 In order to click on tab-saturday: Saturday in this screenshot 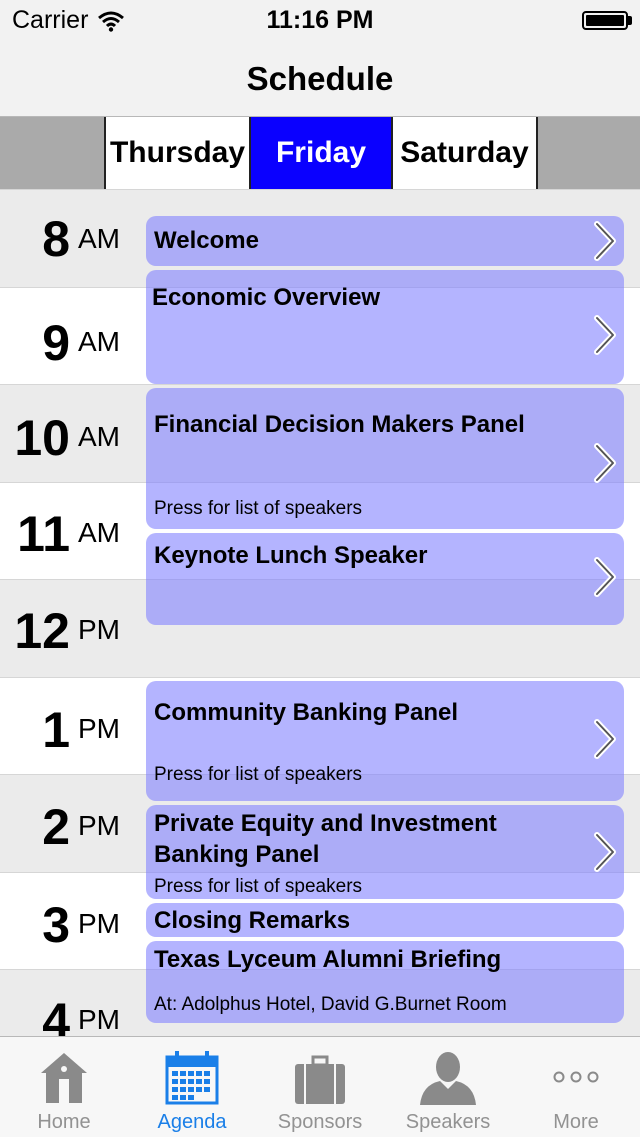, I will do `click(464, 153)`.